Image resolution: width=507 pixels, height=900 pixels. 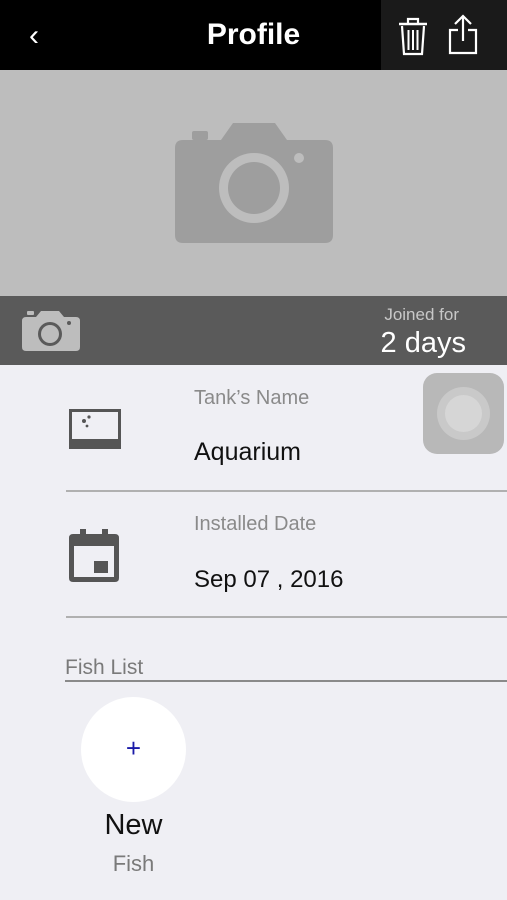 I want to click on share-button, so click(x=463, y=35).